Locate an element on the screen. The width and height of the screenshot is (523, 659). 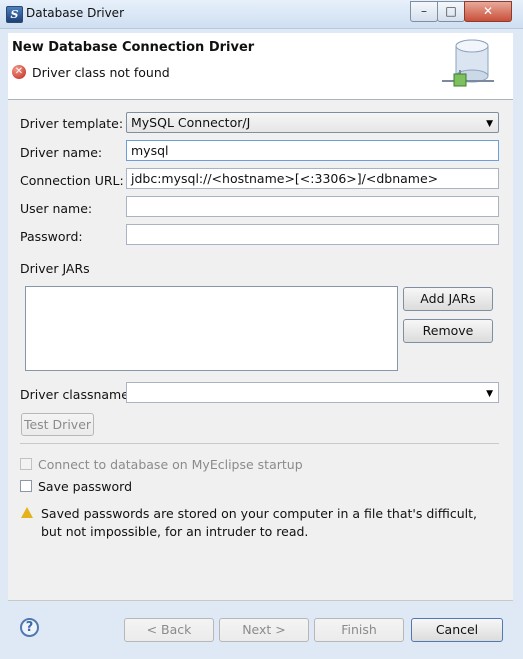
error-icon: ✕ is located at coordinates (19, 72).